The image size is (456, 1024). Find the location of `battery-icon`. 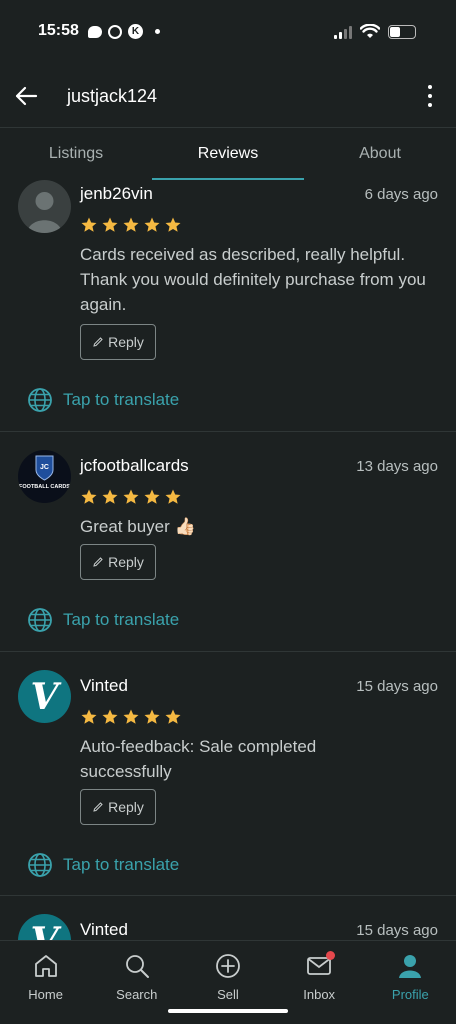

battery-icon is located at coordinates (402, 32).